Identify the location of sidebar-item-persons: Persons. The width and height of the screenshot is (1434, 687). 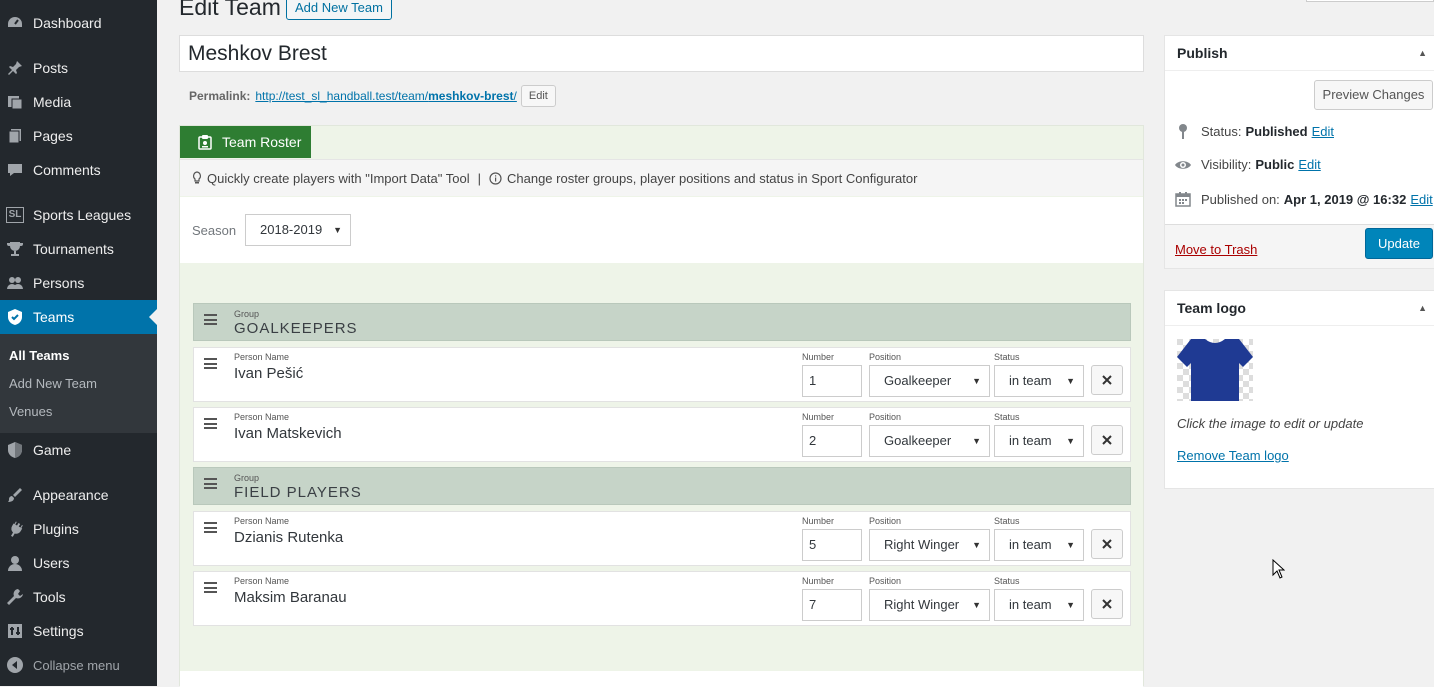
(78, 283).